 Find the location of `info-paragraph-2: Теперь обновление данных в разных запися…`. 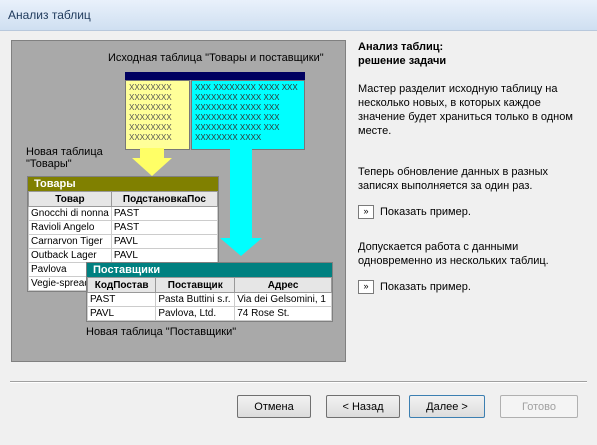

info-paragraph-2: Теперь обновление данных в разных запися… is located at coordinates (453, 179).